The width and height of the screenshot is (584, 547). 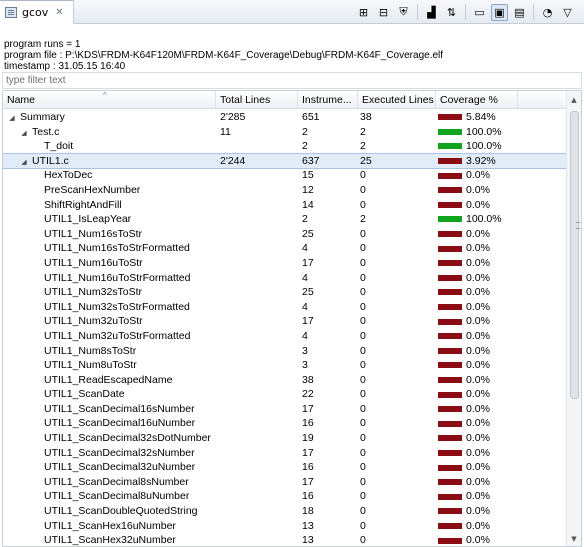 I want to click on table-row: UTIL1_ScanDecimal8uNumber 16 0 0.0%, so click(x=285, y=496).